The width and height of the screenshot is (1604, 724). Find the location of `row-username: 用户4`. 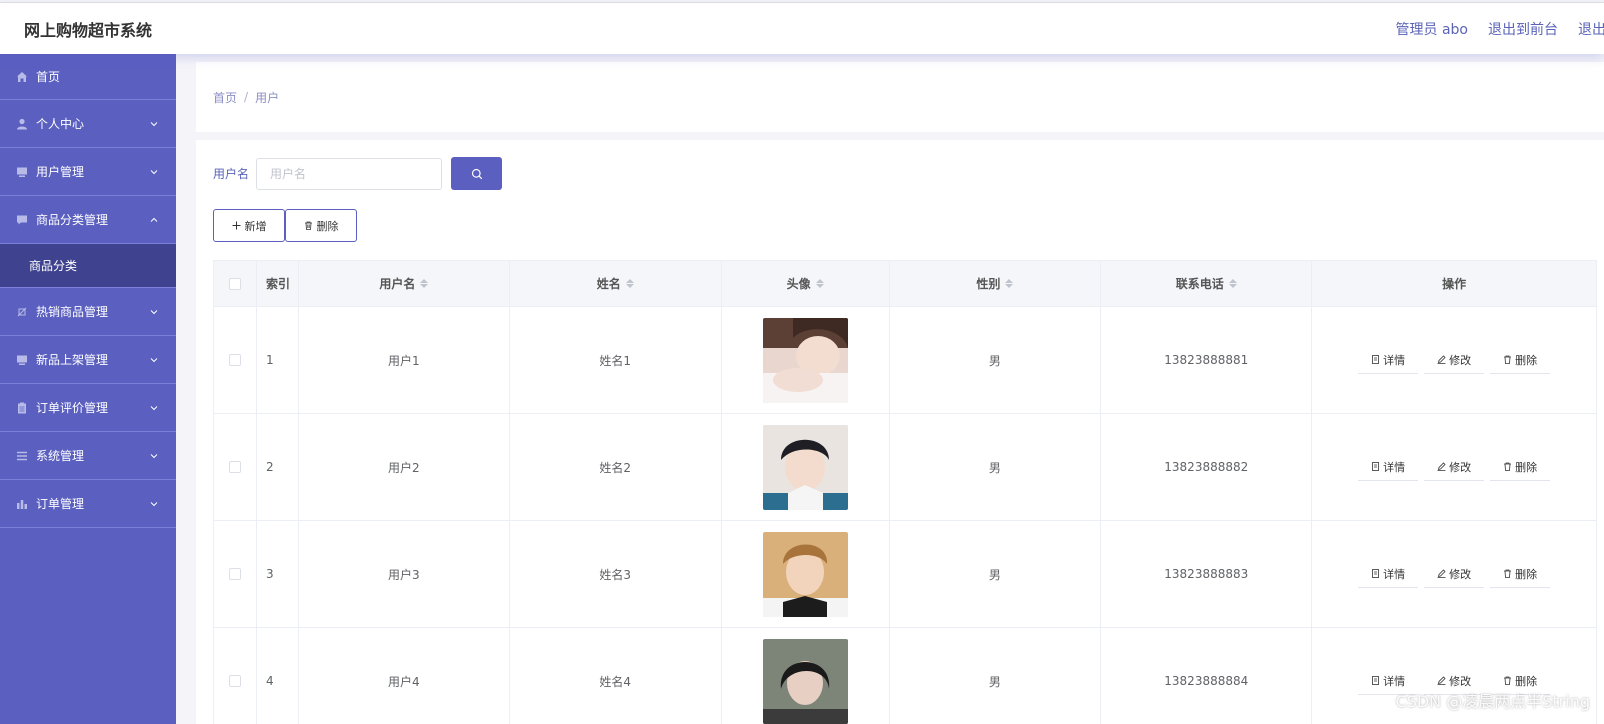

row-username: 用户4 is located at coordinates (404, 676).